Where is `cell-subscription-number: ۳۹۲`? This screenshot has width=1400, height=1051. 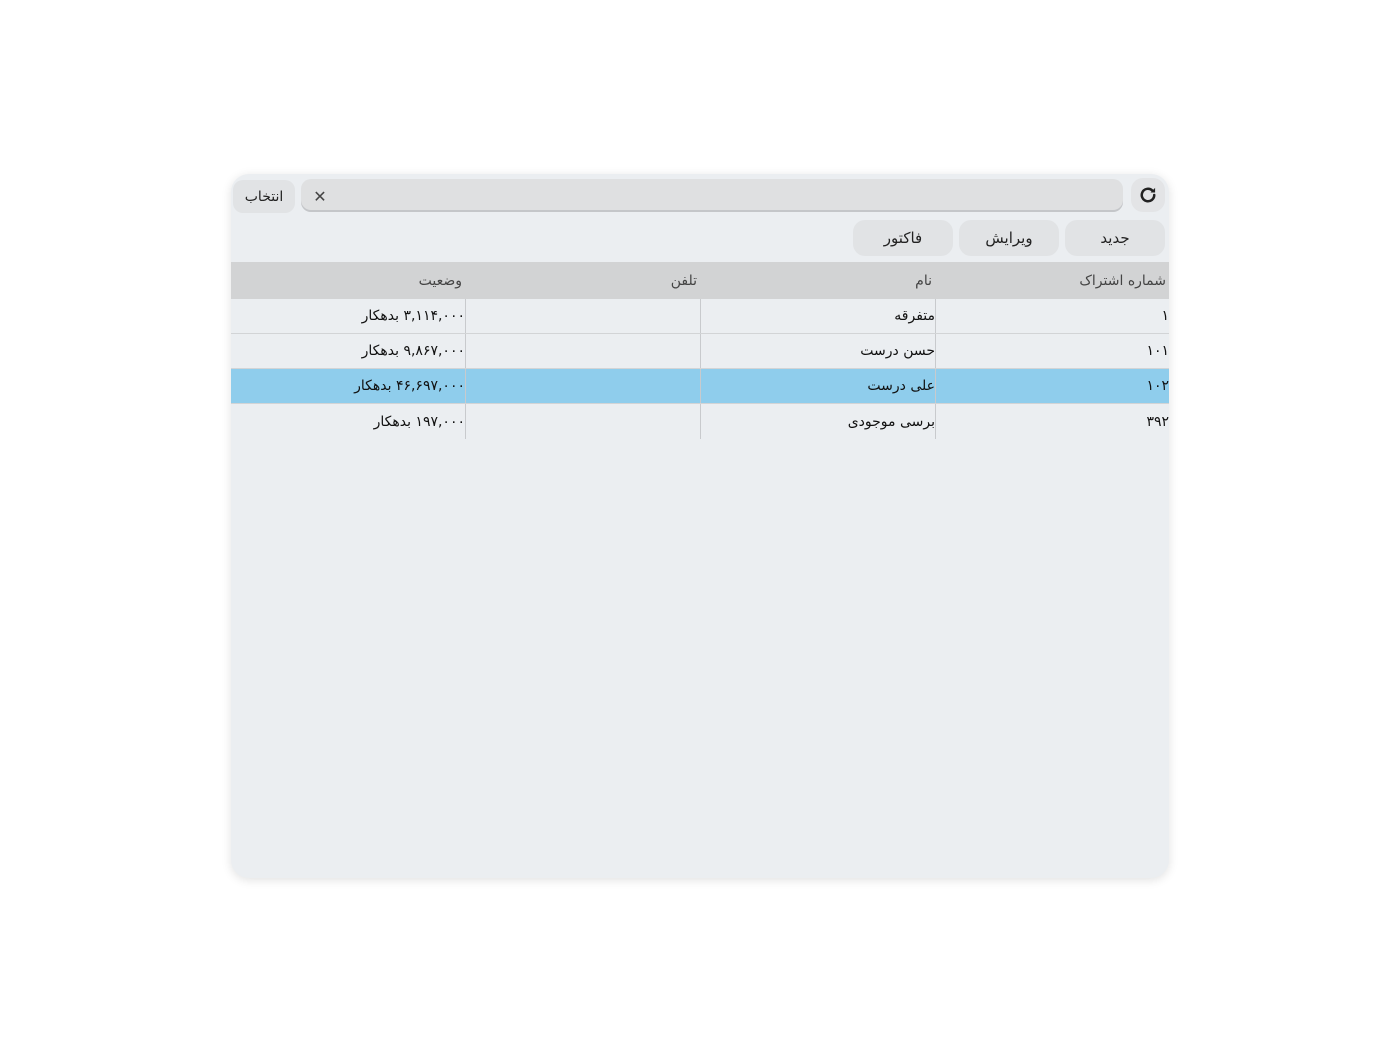 cell-subscription-number: ۳۹۲ is located at coordinates (1052, 421).